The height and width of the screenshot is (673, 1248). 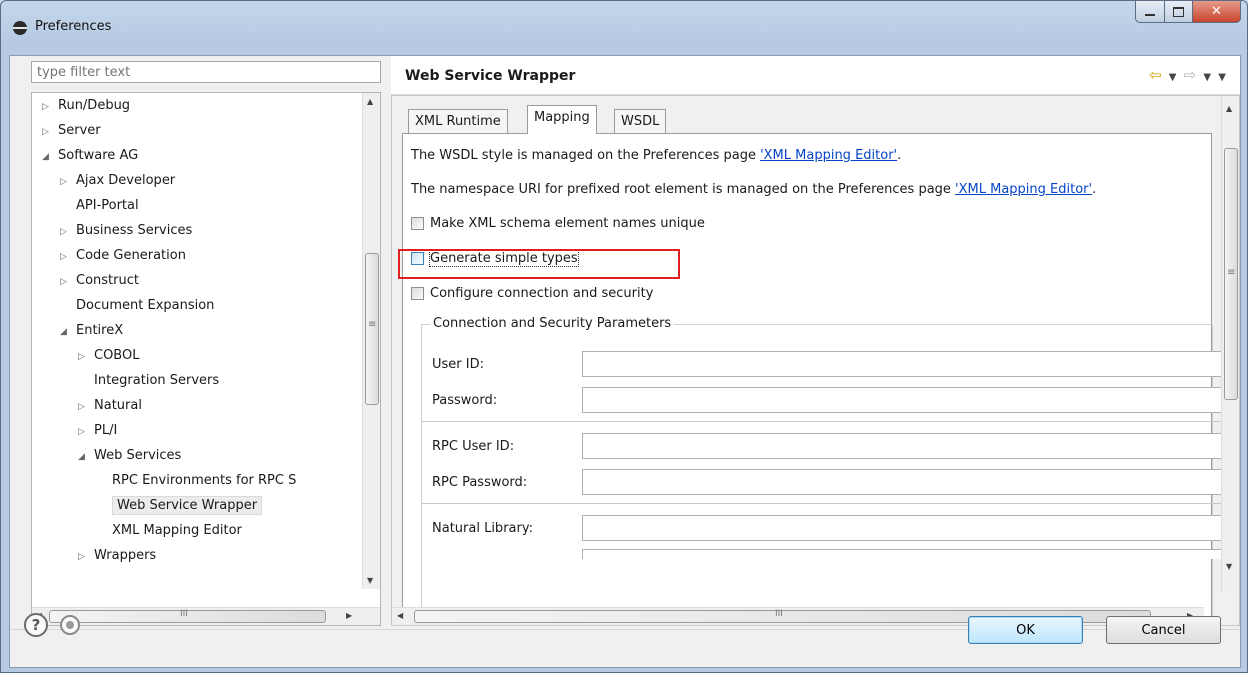 What do you see at coordinates (899, 155) in the screenshot?
I see `wsdl-style-end: .` at bounding box center [899, 155].